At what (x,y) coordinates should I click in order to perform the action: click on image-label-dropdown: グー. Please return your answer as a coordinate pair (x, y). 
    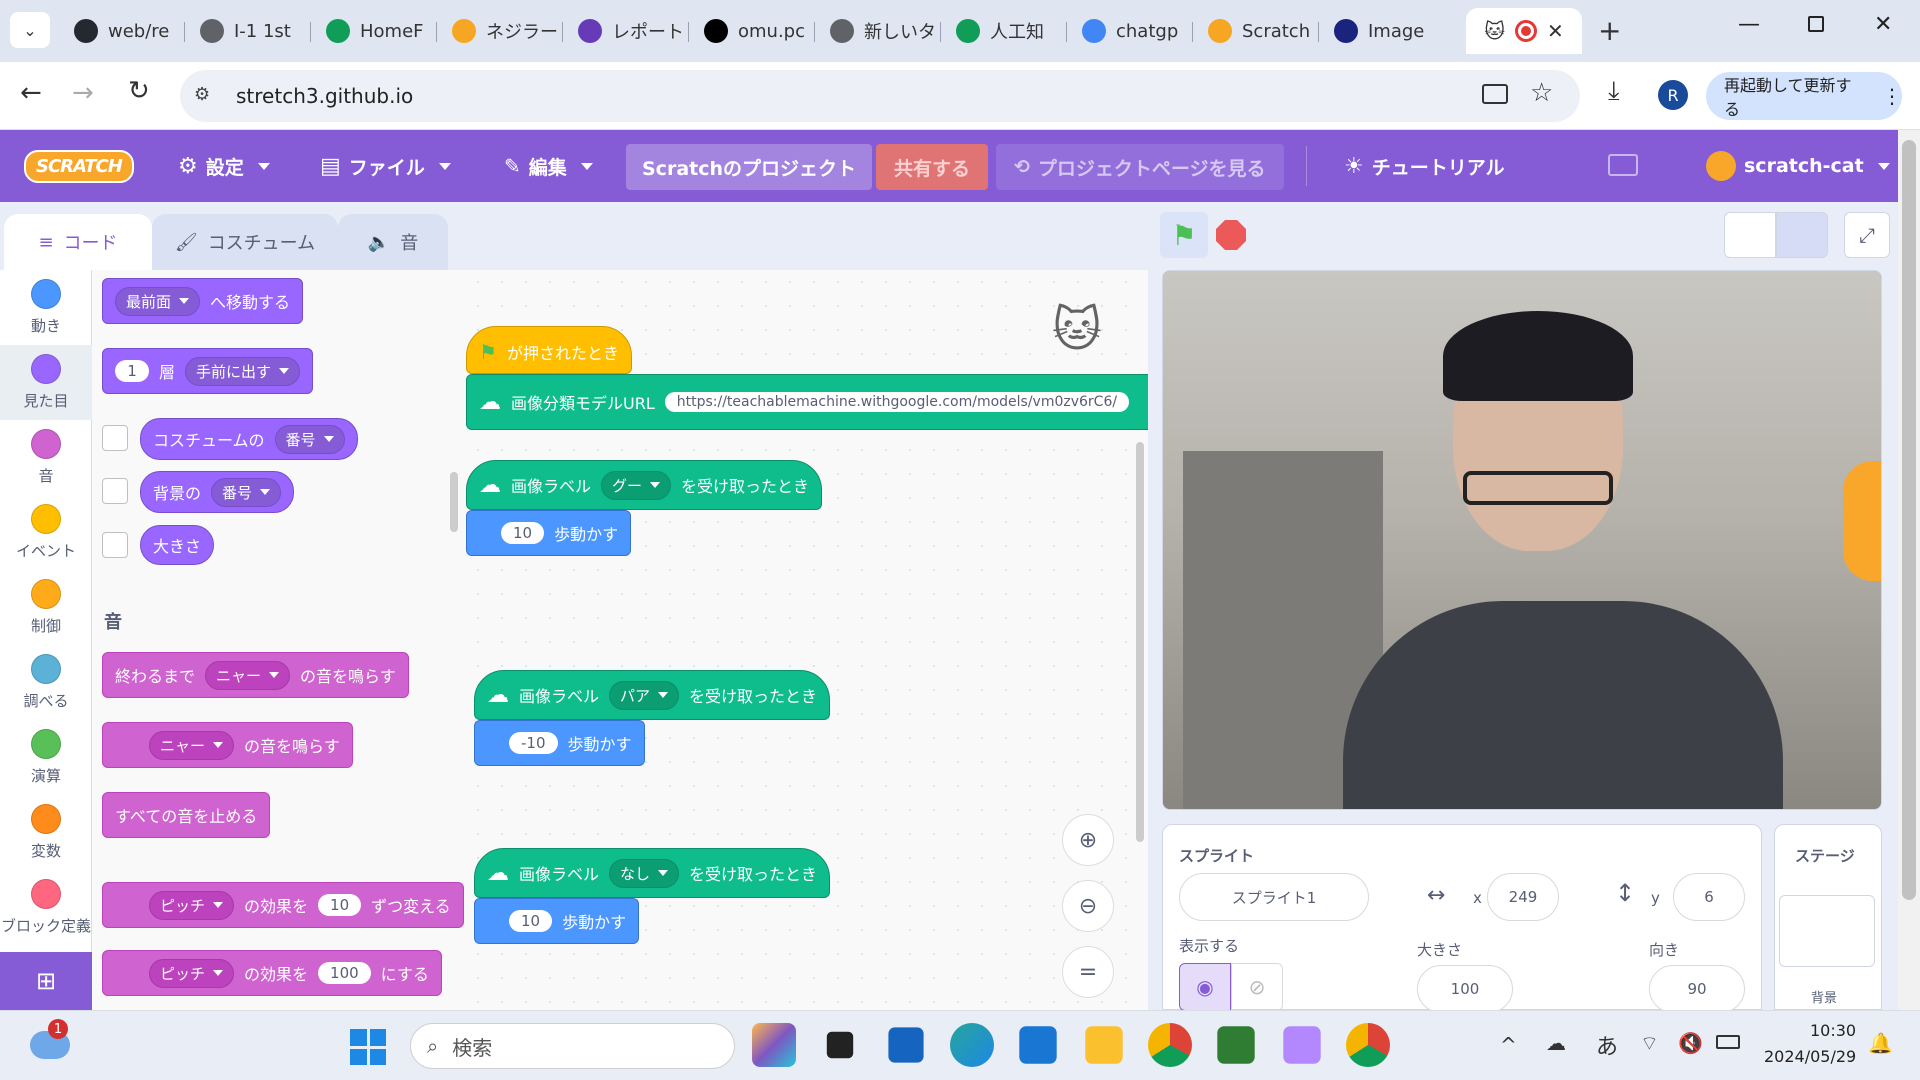
    Looking at the image, I should click on (636, 485).